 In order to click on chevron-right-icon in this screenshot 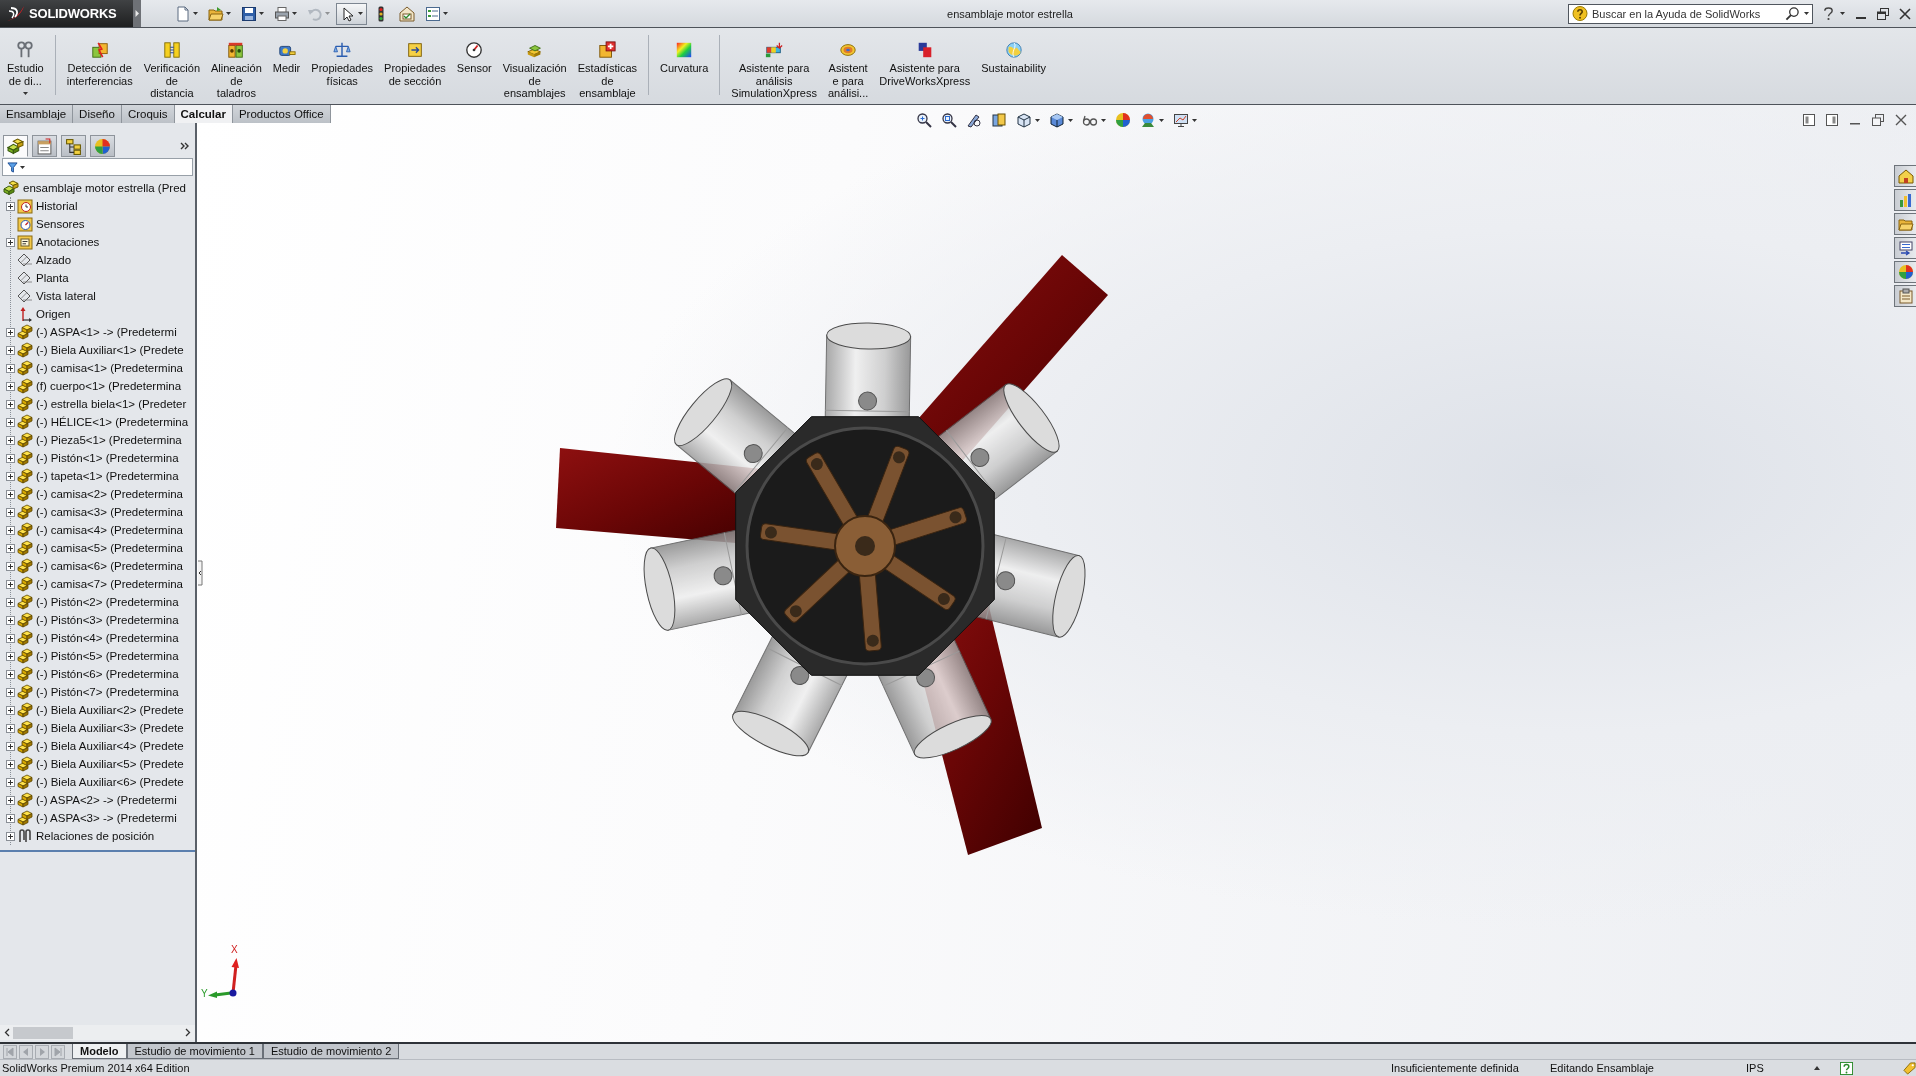, I will do `click(188, 1032)`.